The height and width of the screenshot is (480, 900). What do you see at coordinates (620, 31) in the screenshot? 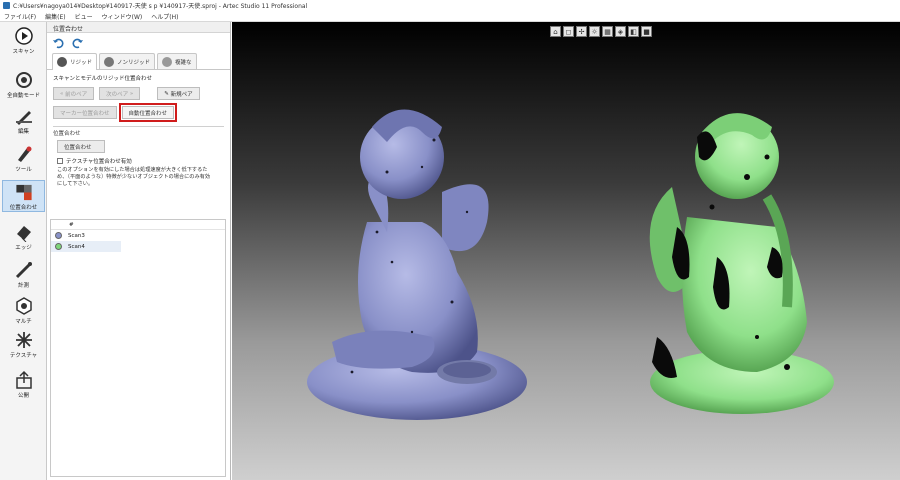
I see `shaded-icon: ◈` at bounding box center [620, 31].